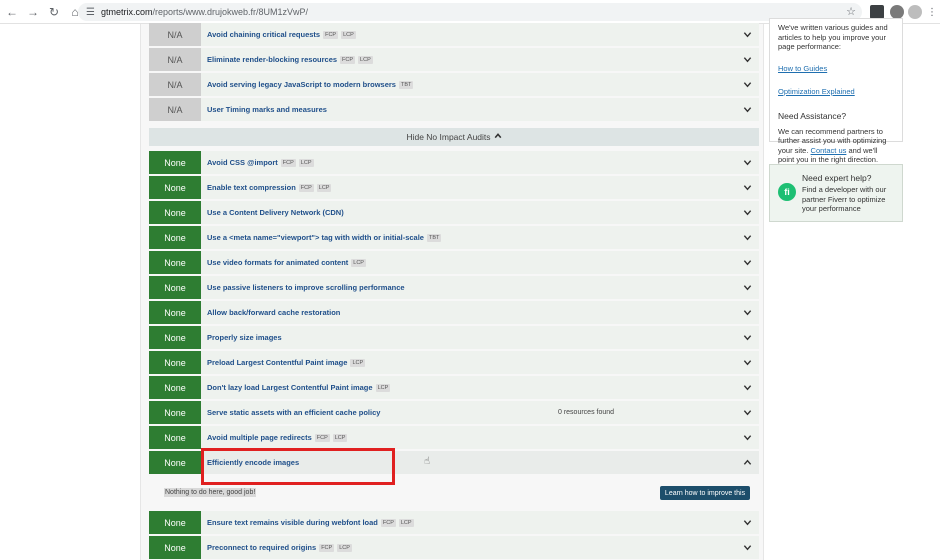  I want to click on audit-row: None Properly size images, so click(454, 337).